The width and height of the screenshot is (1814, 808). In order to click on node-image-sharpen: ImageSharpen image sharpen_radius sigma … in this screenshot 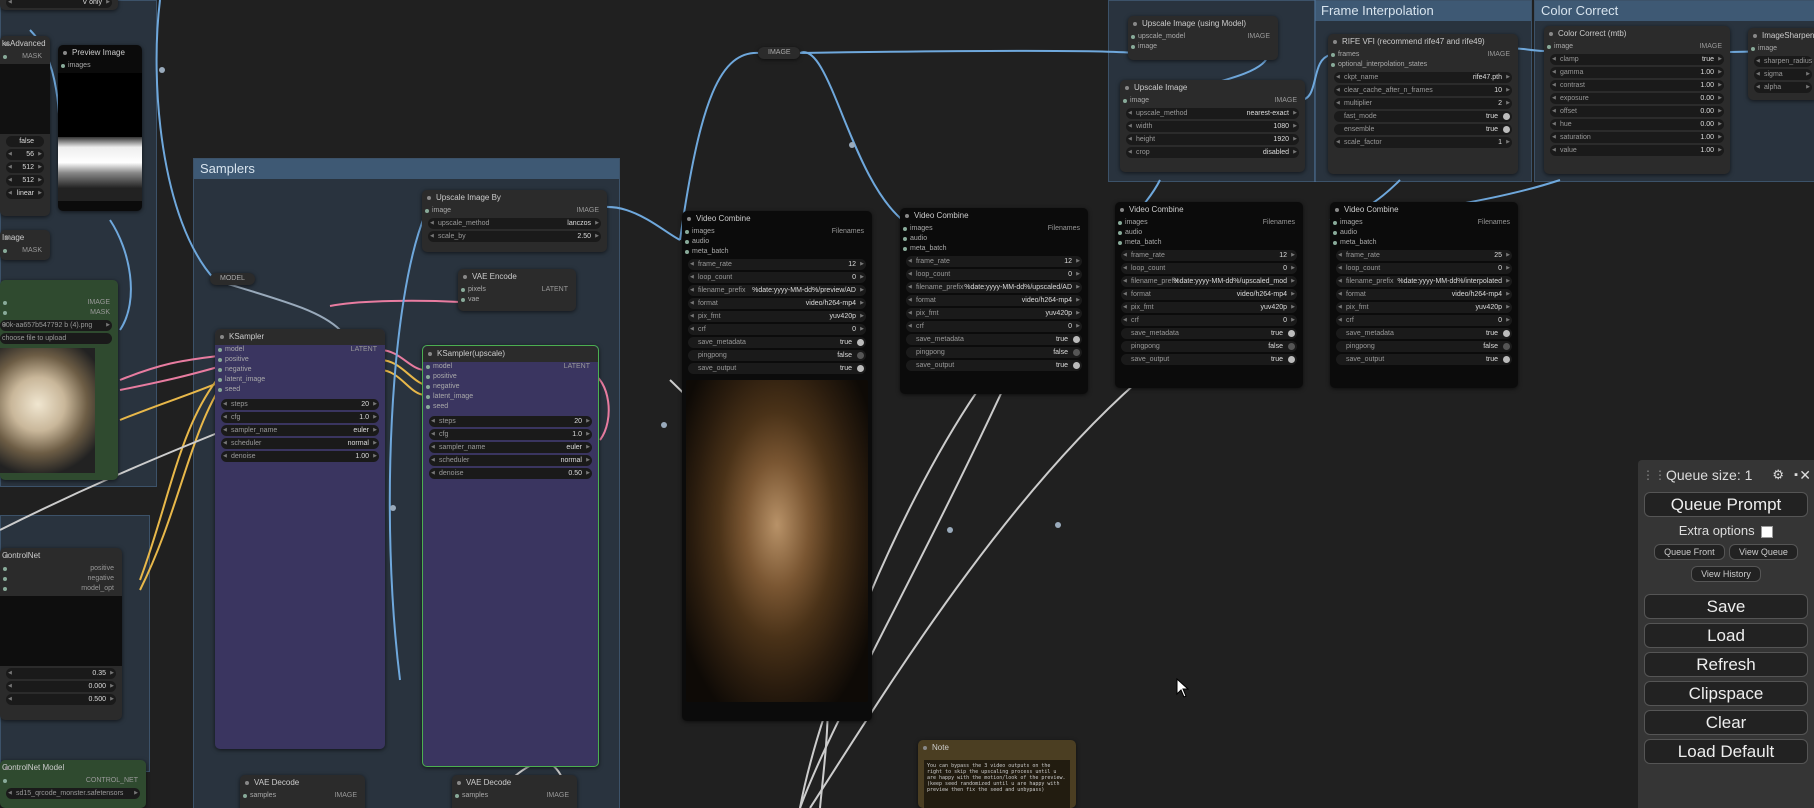, I will do `click(1781, 64)`.